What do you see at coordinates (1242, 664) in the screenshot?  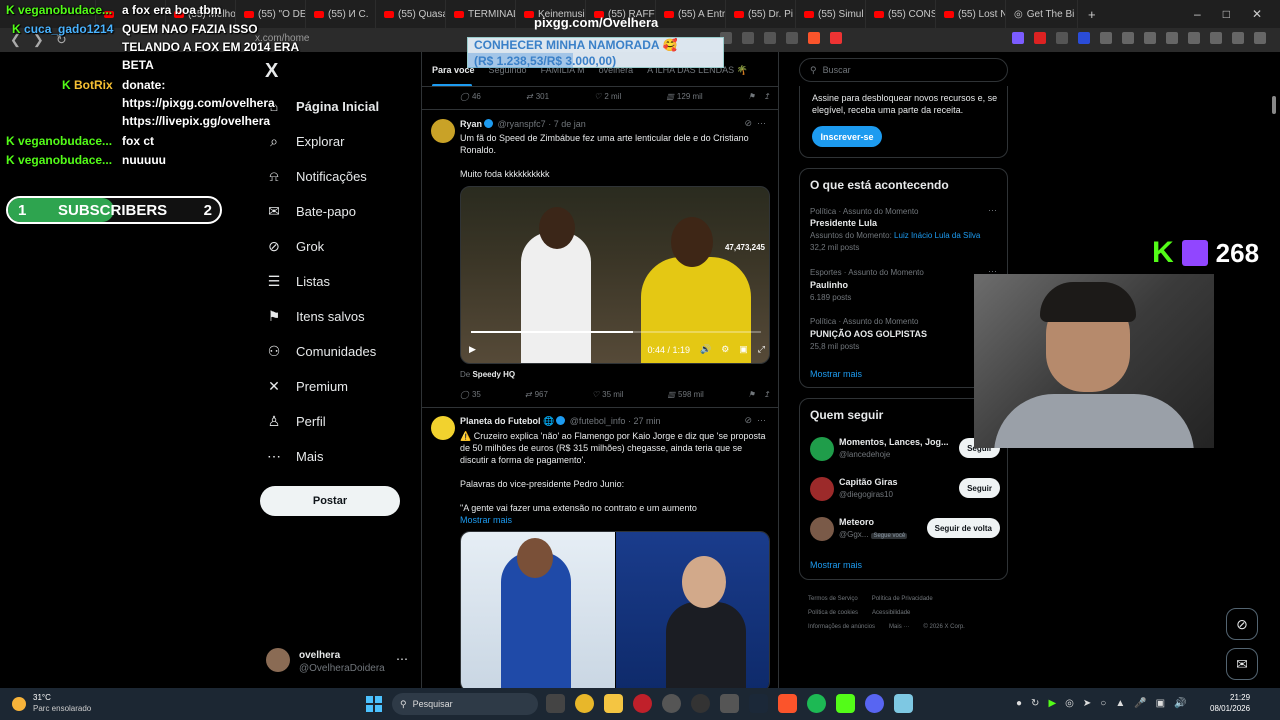 I see `messages-fab-icon: ✉` at bounding box center [1242, 664].